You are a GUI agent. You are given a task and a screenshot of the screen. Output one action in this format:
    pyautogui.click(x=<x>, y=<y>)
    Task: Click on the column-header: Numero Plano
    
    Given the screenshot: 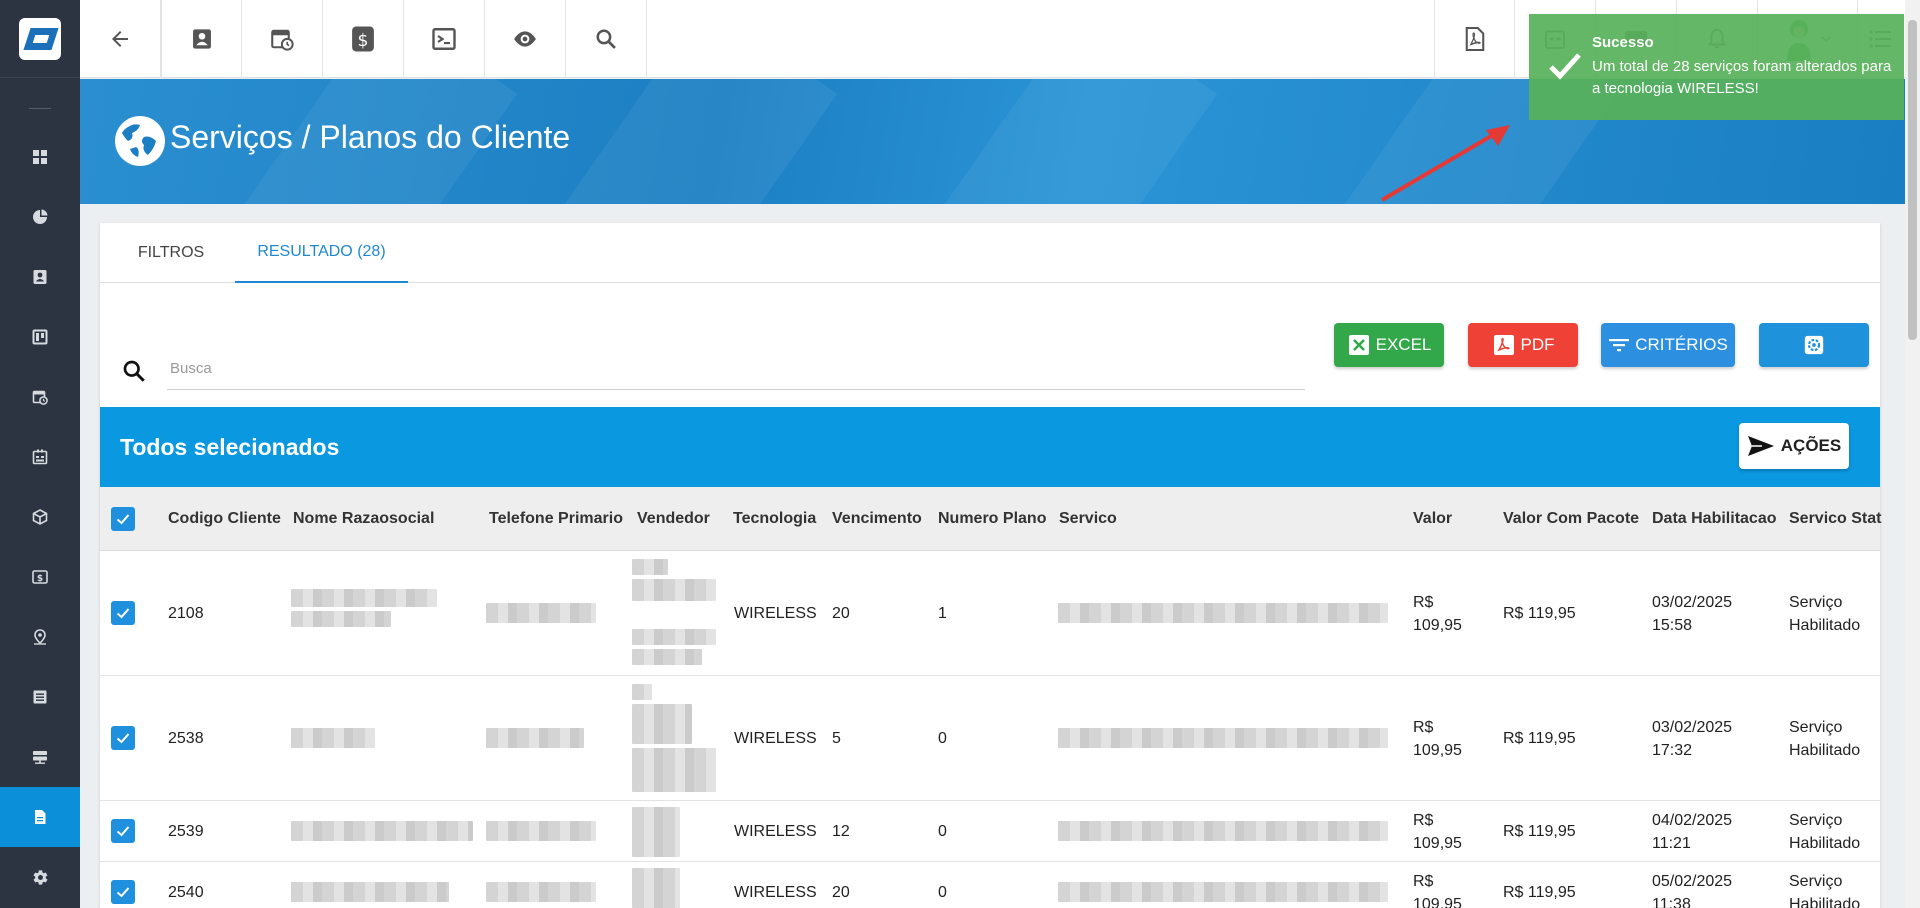 What is the action you would take?
    pyautogui.click(x=992, y=519)
    